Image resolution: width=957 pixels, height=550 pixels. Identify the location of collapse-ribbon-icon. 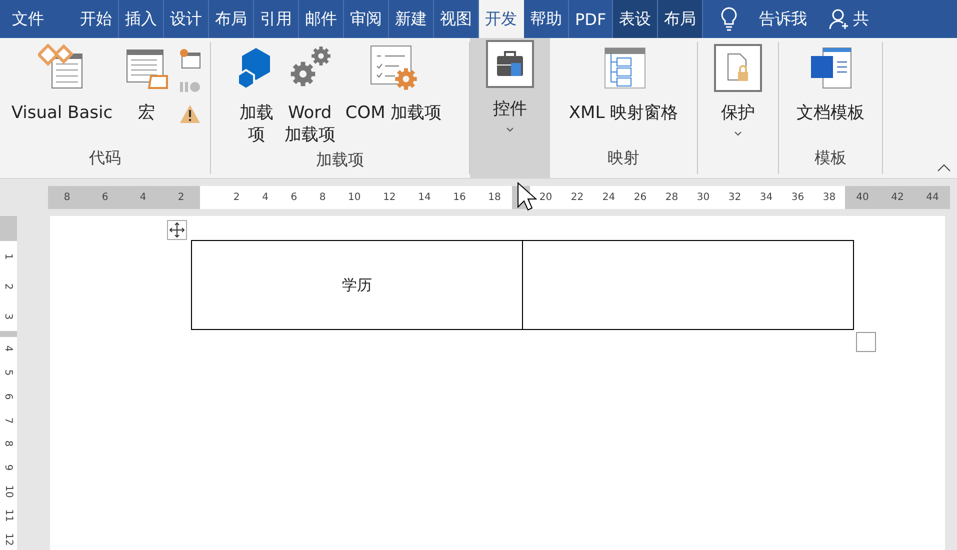
(944, 167).